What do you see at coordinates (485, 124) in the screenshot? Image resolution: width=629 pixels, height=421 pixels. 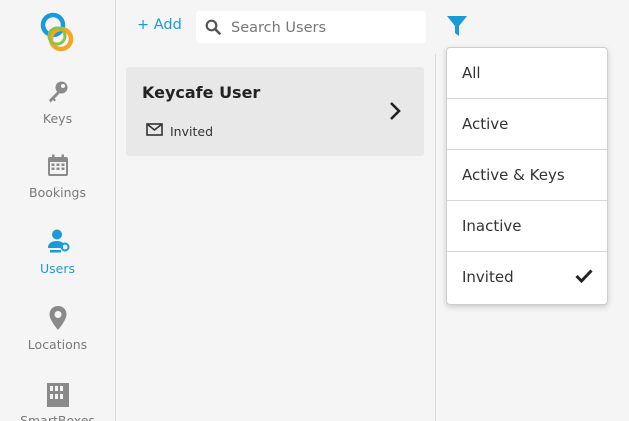 I see `filter-option-label: Active` at bounding box center [485, 124].